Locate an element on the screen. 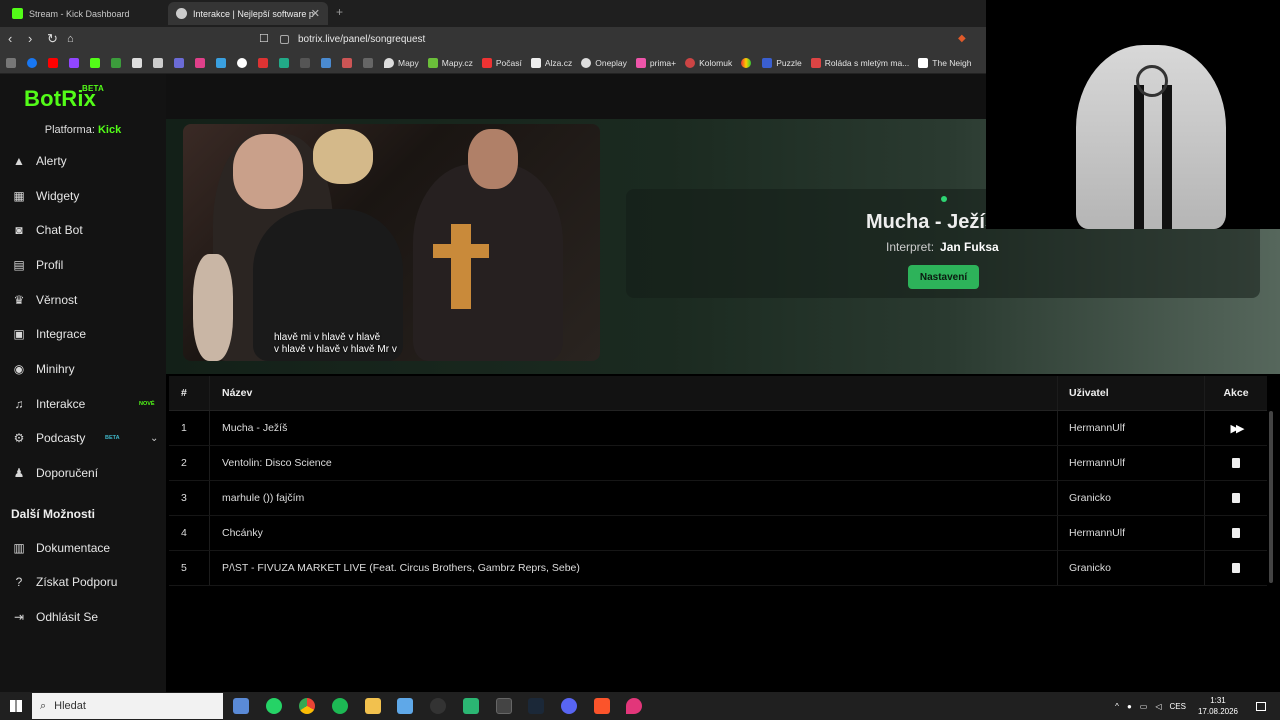  bookmark-oneplay: Oneplay is located at coordinates (604, 62).